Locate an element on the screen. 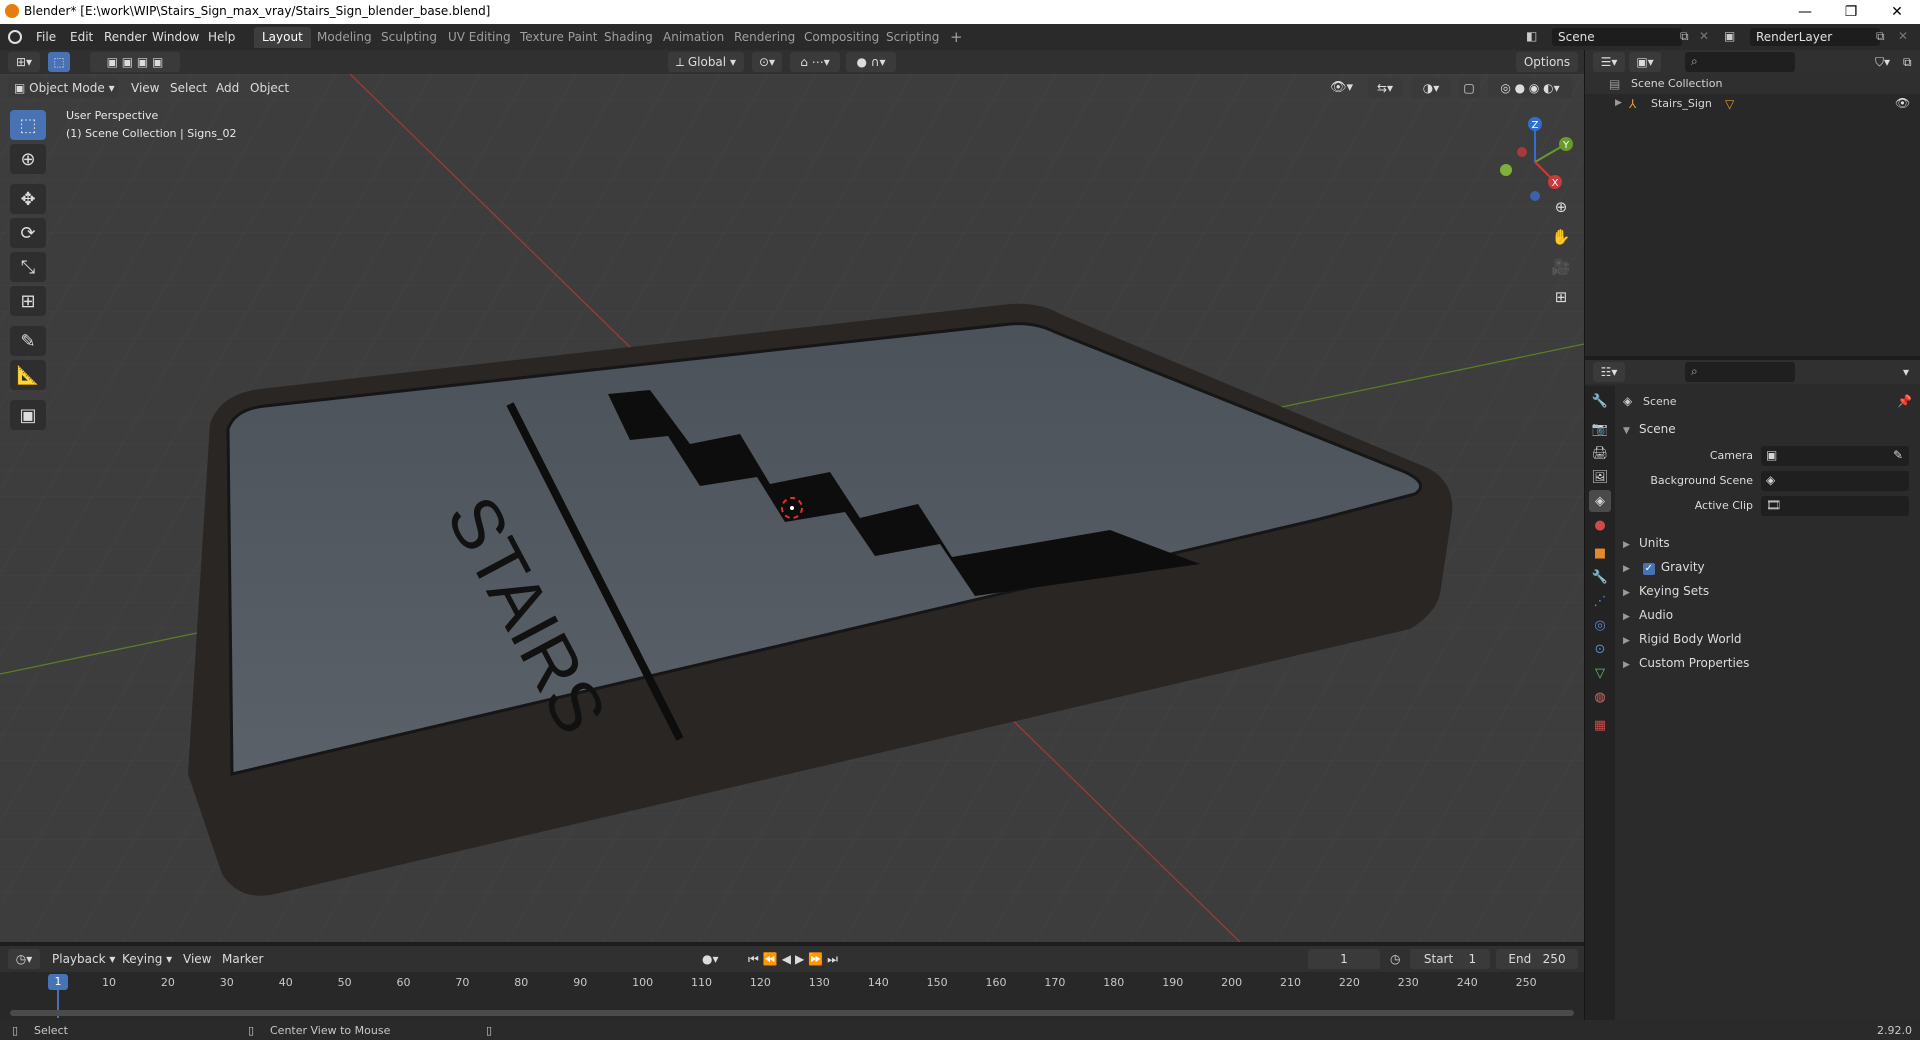 Image resolution: width=1920 pixels, height=1040 pixels. tab-layout: Layout is located at coordinates (282, 37).